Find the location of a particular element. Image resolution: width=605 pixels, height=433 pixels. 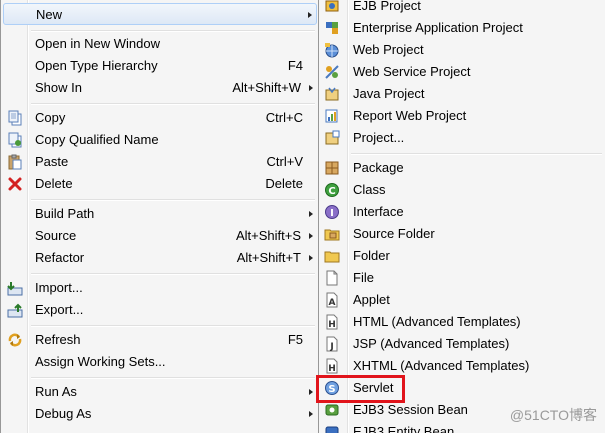

web-project-globe-icon is located at coordinates (332, 50).